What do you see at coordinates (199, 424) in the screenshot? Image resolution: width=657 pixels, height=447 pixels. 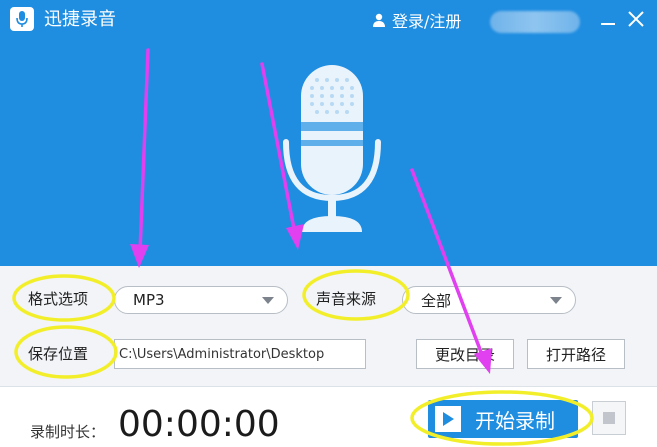 I see `duration-value: 00:00:00` at bounding box center [199, 424].